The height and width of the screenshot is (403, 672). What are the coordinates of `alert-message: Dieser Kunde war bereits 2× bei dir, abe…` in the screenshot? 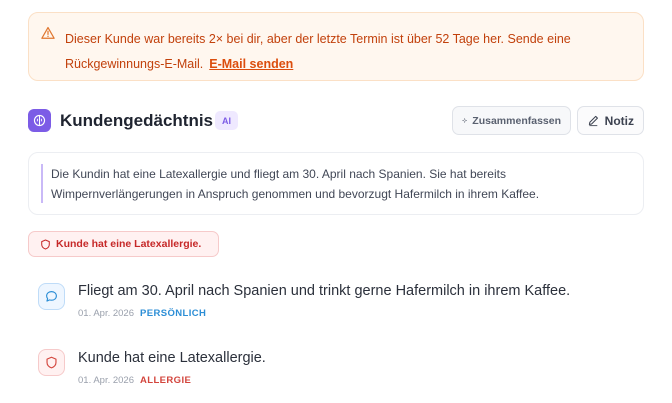 It's located at (348, 52).